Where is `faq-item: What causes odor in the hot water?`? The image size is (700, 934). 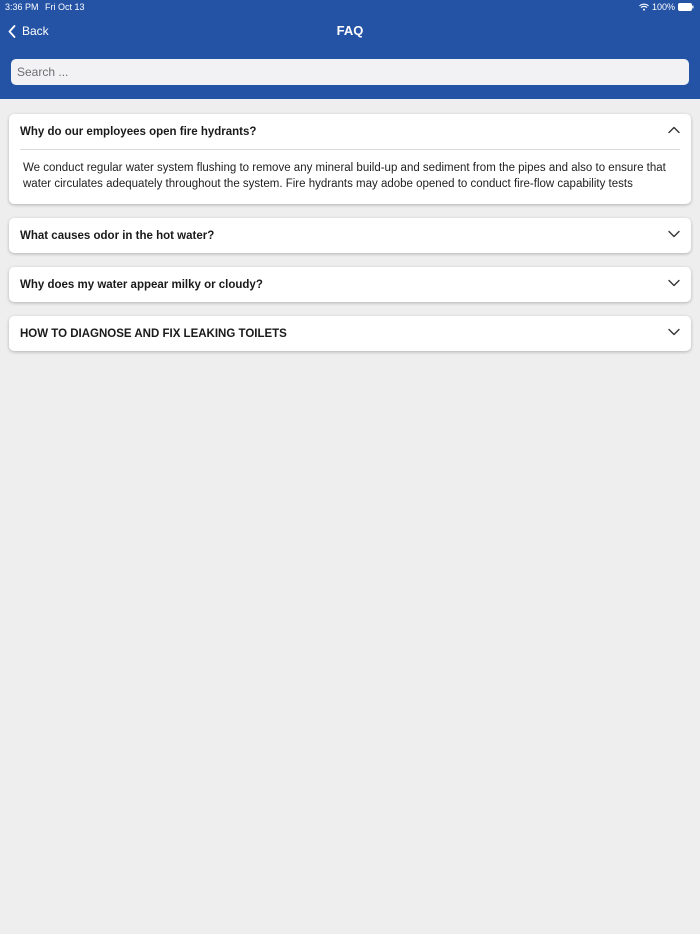
faq-item: What causes odor in the hot water? is located at coordinates (350, 235).